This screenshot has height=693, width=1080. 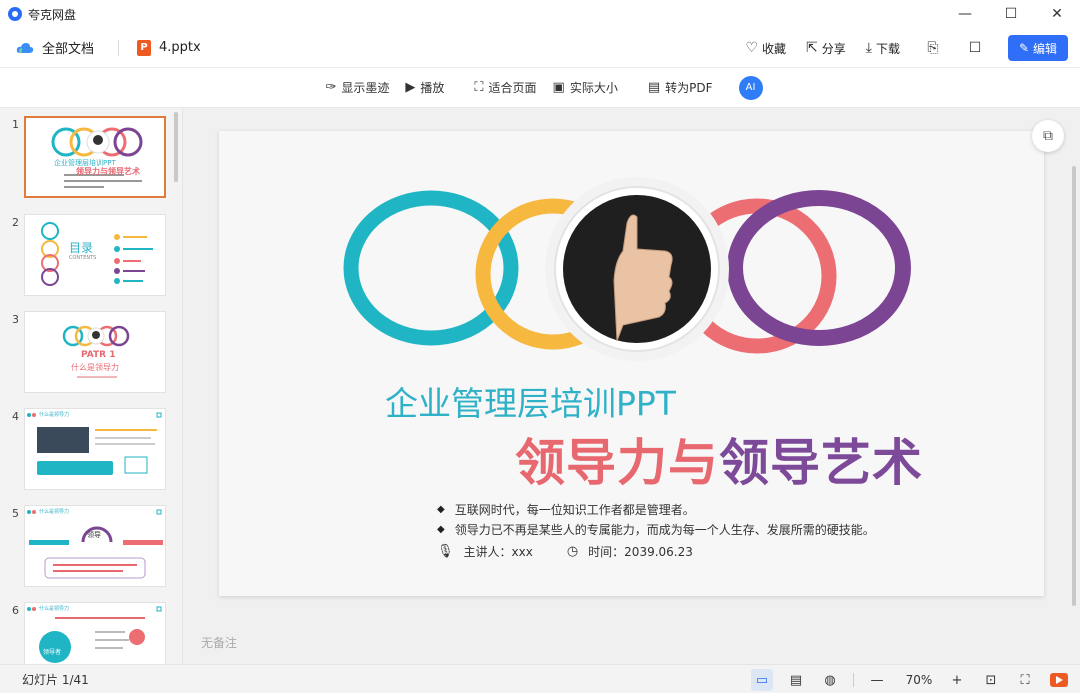 What do you see at coordinates (689, 88) in the screenshot?
I see `to-pdf-label: 转为PDF` at bounding box center [689, 88].